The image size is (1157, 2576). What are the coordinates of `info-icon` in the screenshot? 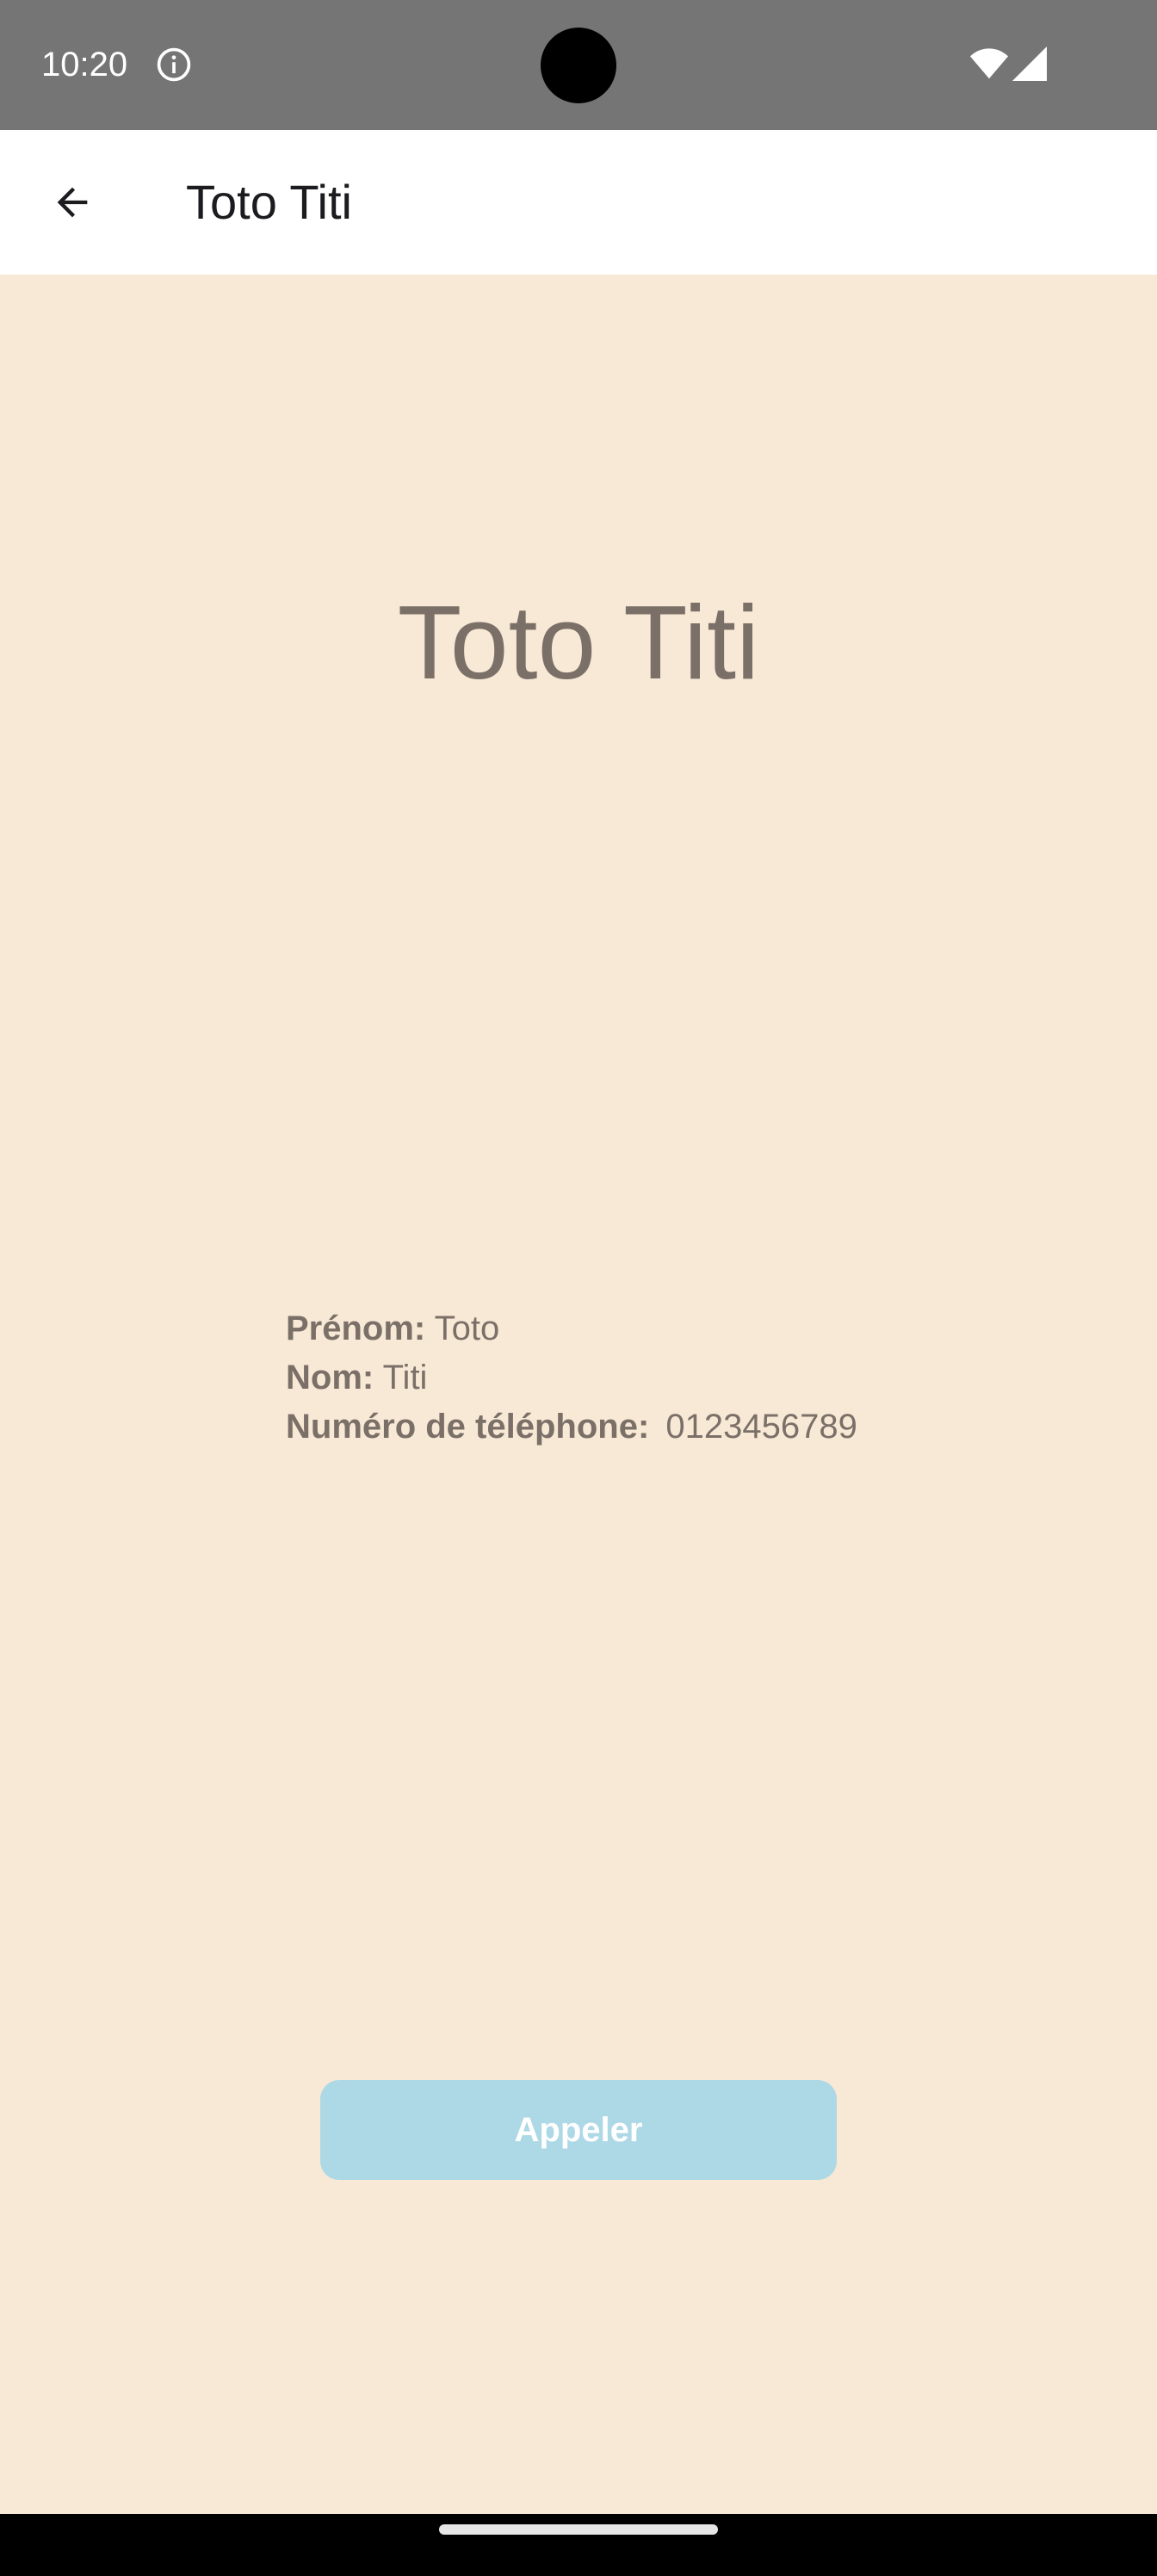 It's located at (174, 64).